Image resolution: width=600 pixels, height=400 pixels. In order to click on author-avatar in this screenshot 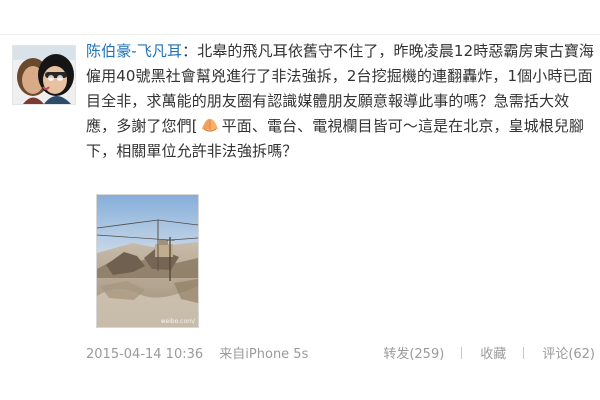, I will do `click(44, 75)`.